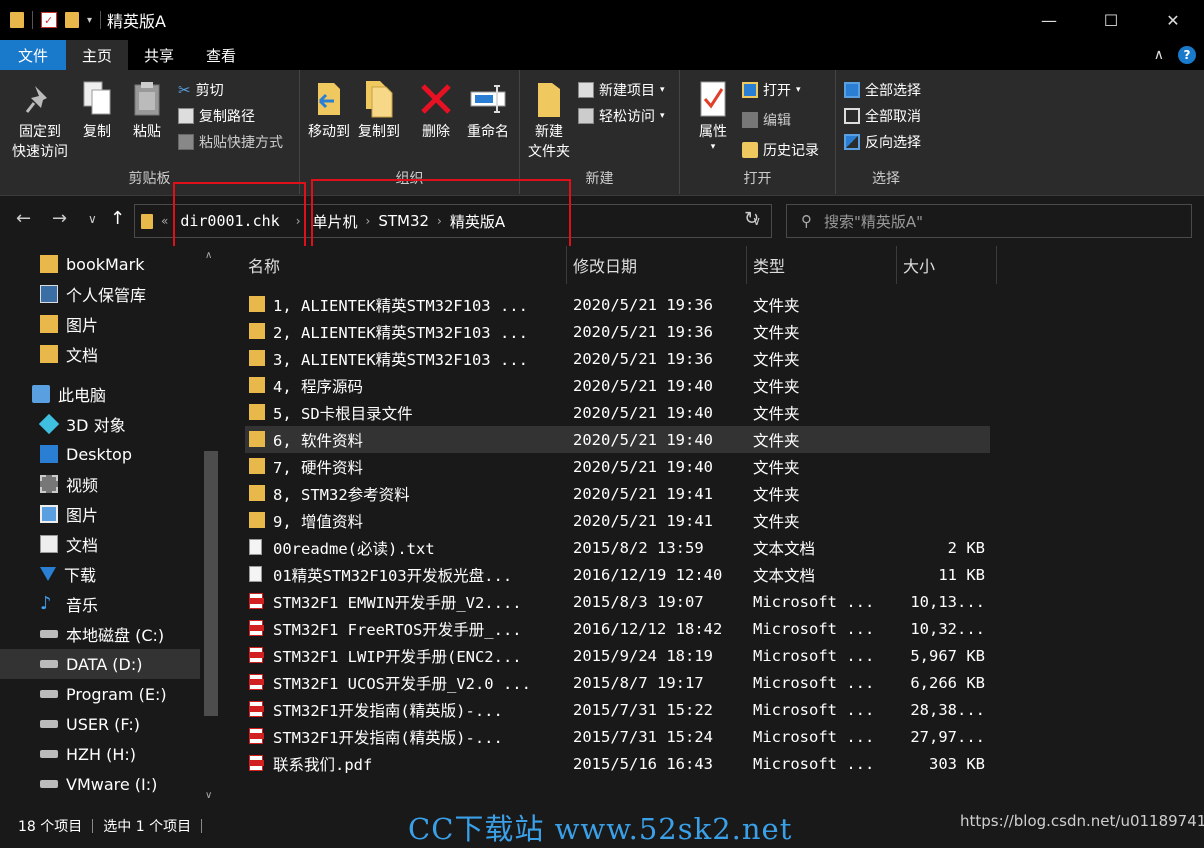 The width and height of the screenshot is (1204, 848). What do you see at coordinates (617, 385) in the screenshot?
I see `file-row: 4, 程序源码 2020/5/21 19:40 文件夹` at bounding box center [617, 385].